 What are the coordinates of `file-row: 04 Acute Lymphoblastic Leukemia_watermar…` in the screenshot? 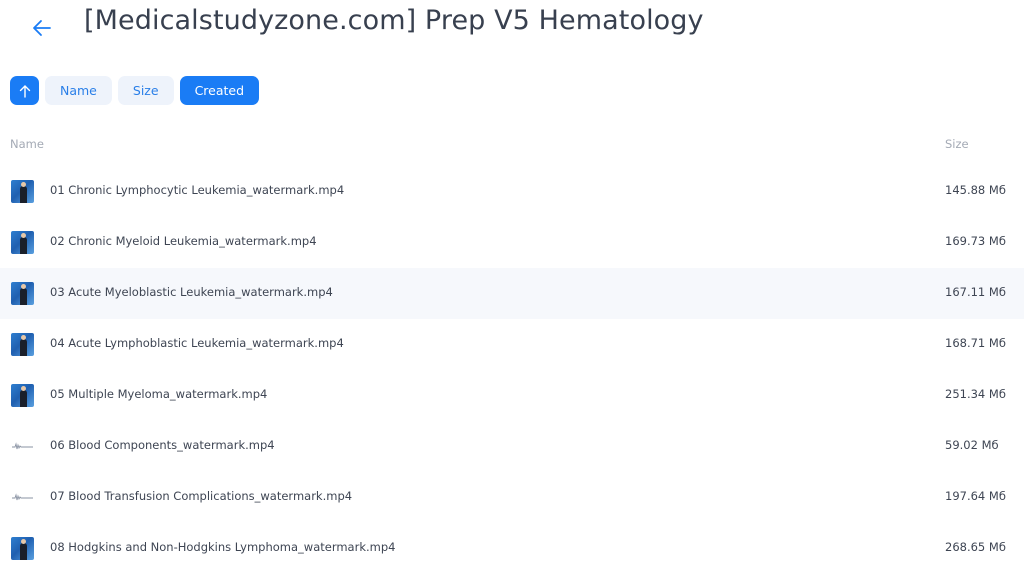 It's located at (512, 344).